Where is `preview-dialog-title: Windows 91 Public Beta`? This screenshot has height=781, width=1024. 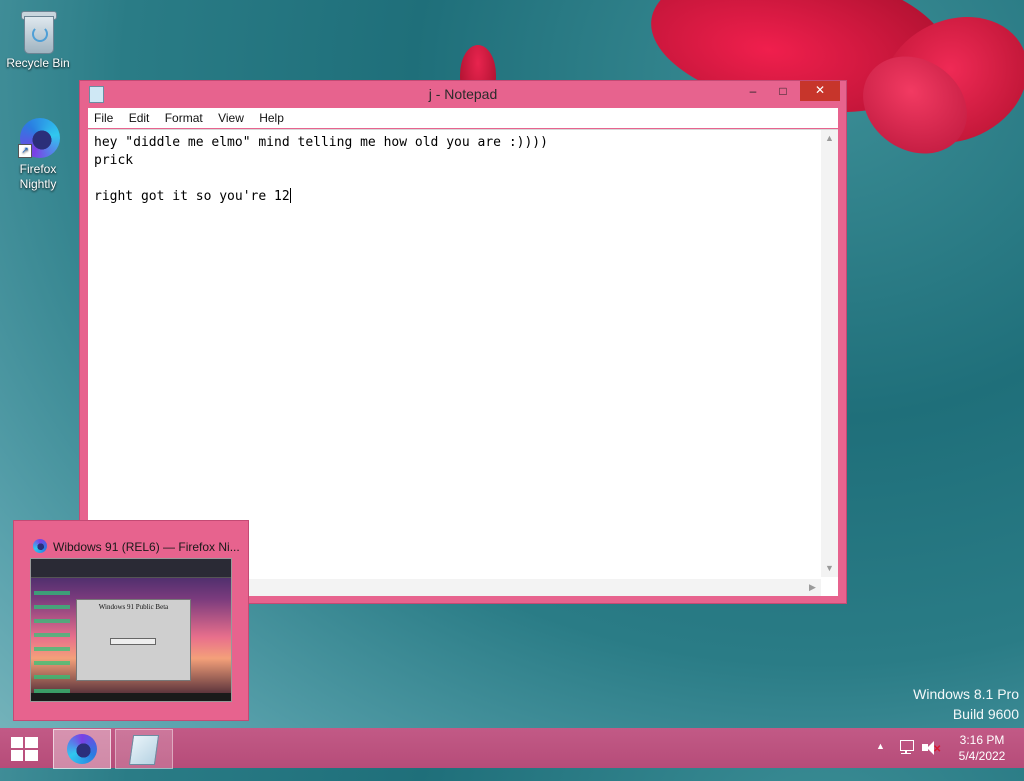
preview-dialog-title: Windows 91 Public Beta is located at coordinates (133, 607).